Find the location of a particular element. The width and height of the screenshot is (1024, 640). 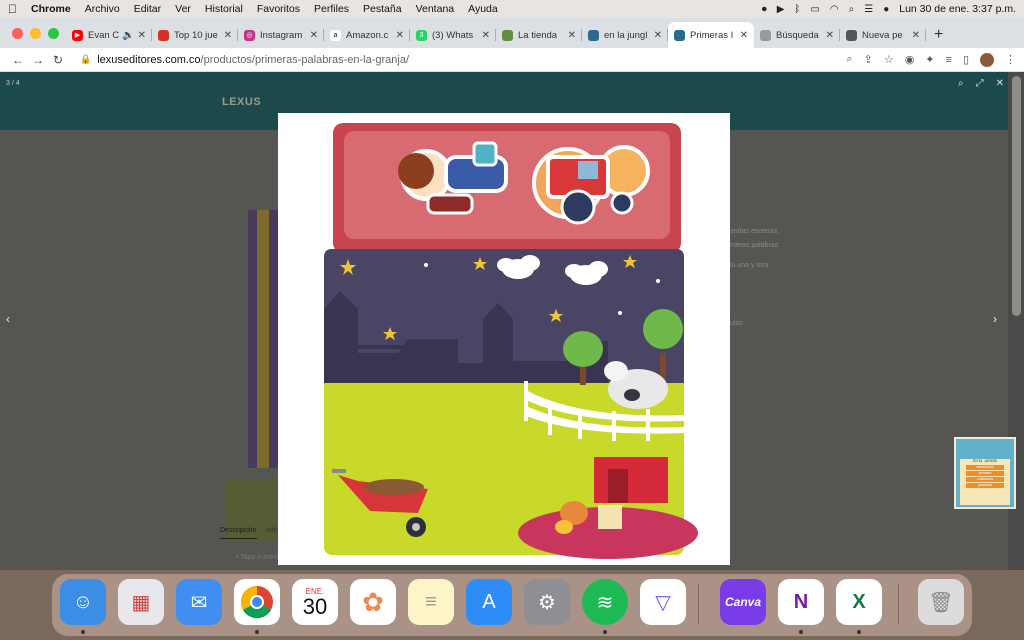

fullscreen-icon: ⤢ is located at coordinates (980, 83).